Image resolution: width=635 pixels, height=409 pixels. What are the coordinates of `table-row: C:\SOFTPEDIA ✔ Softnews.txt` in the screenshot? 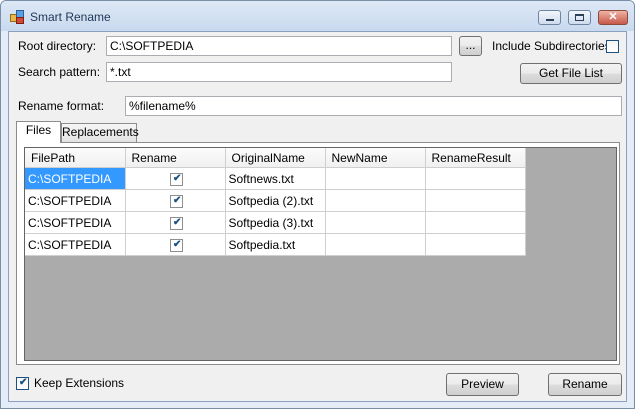 It's located at (275, 178).